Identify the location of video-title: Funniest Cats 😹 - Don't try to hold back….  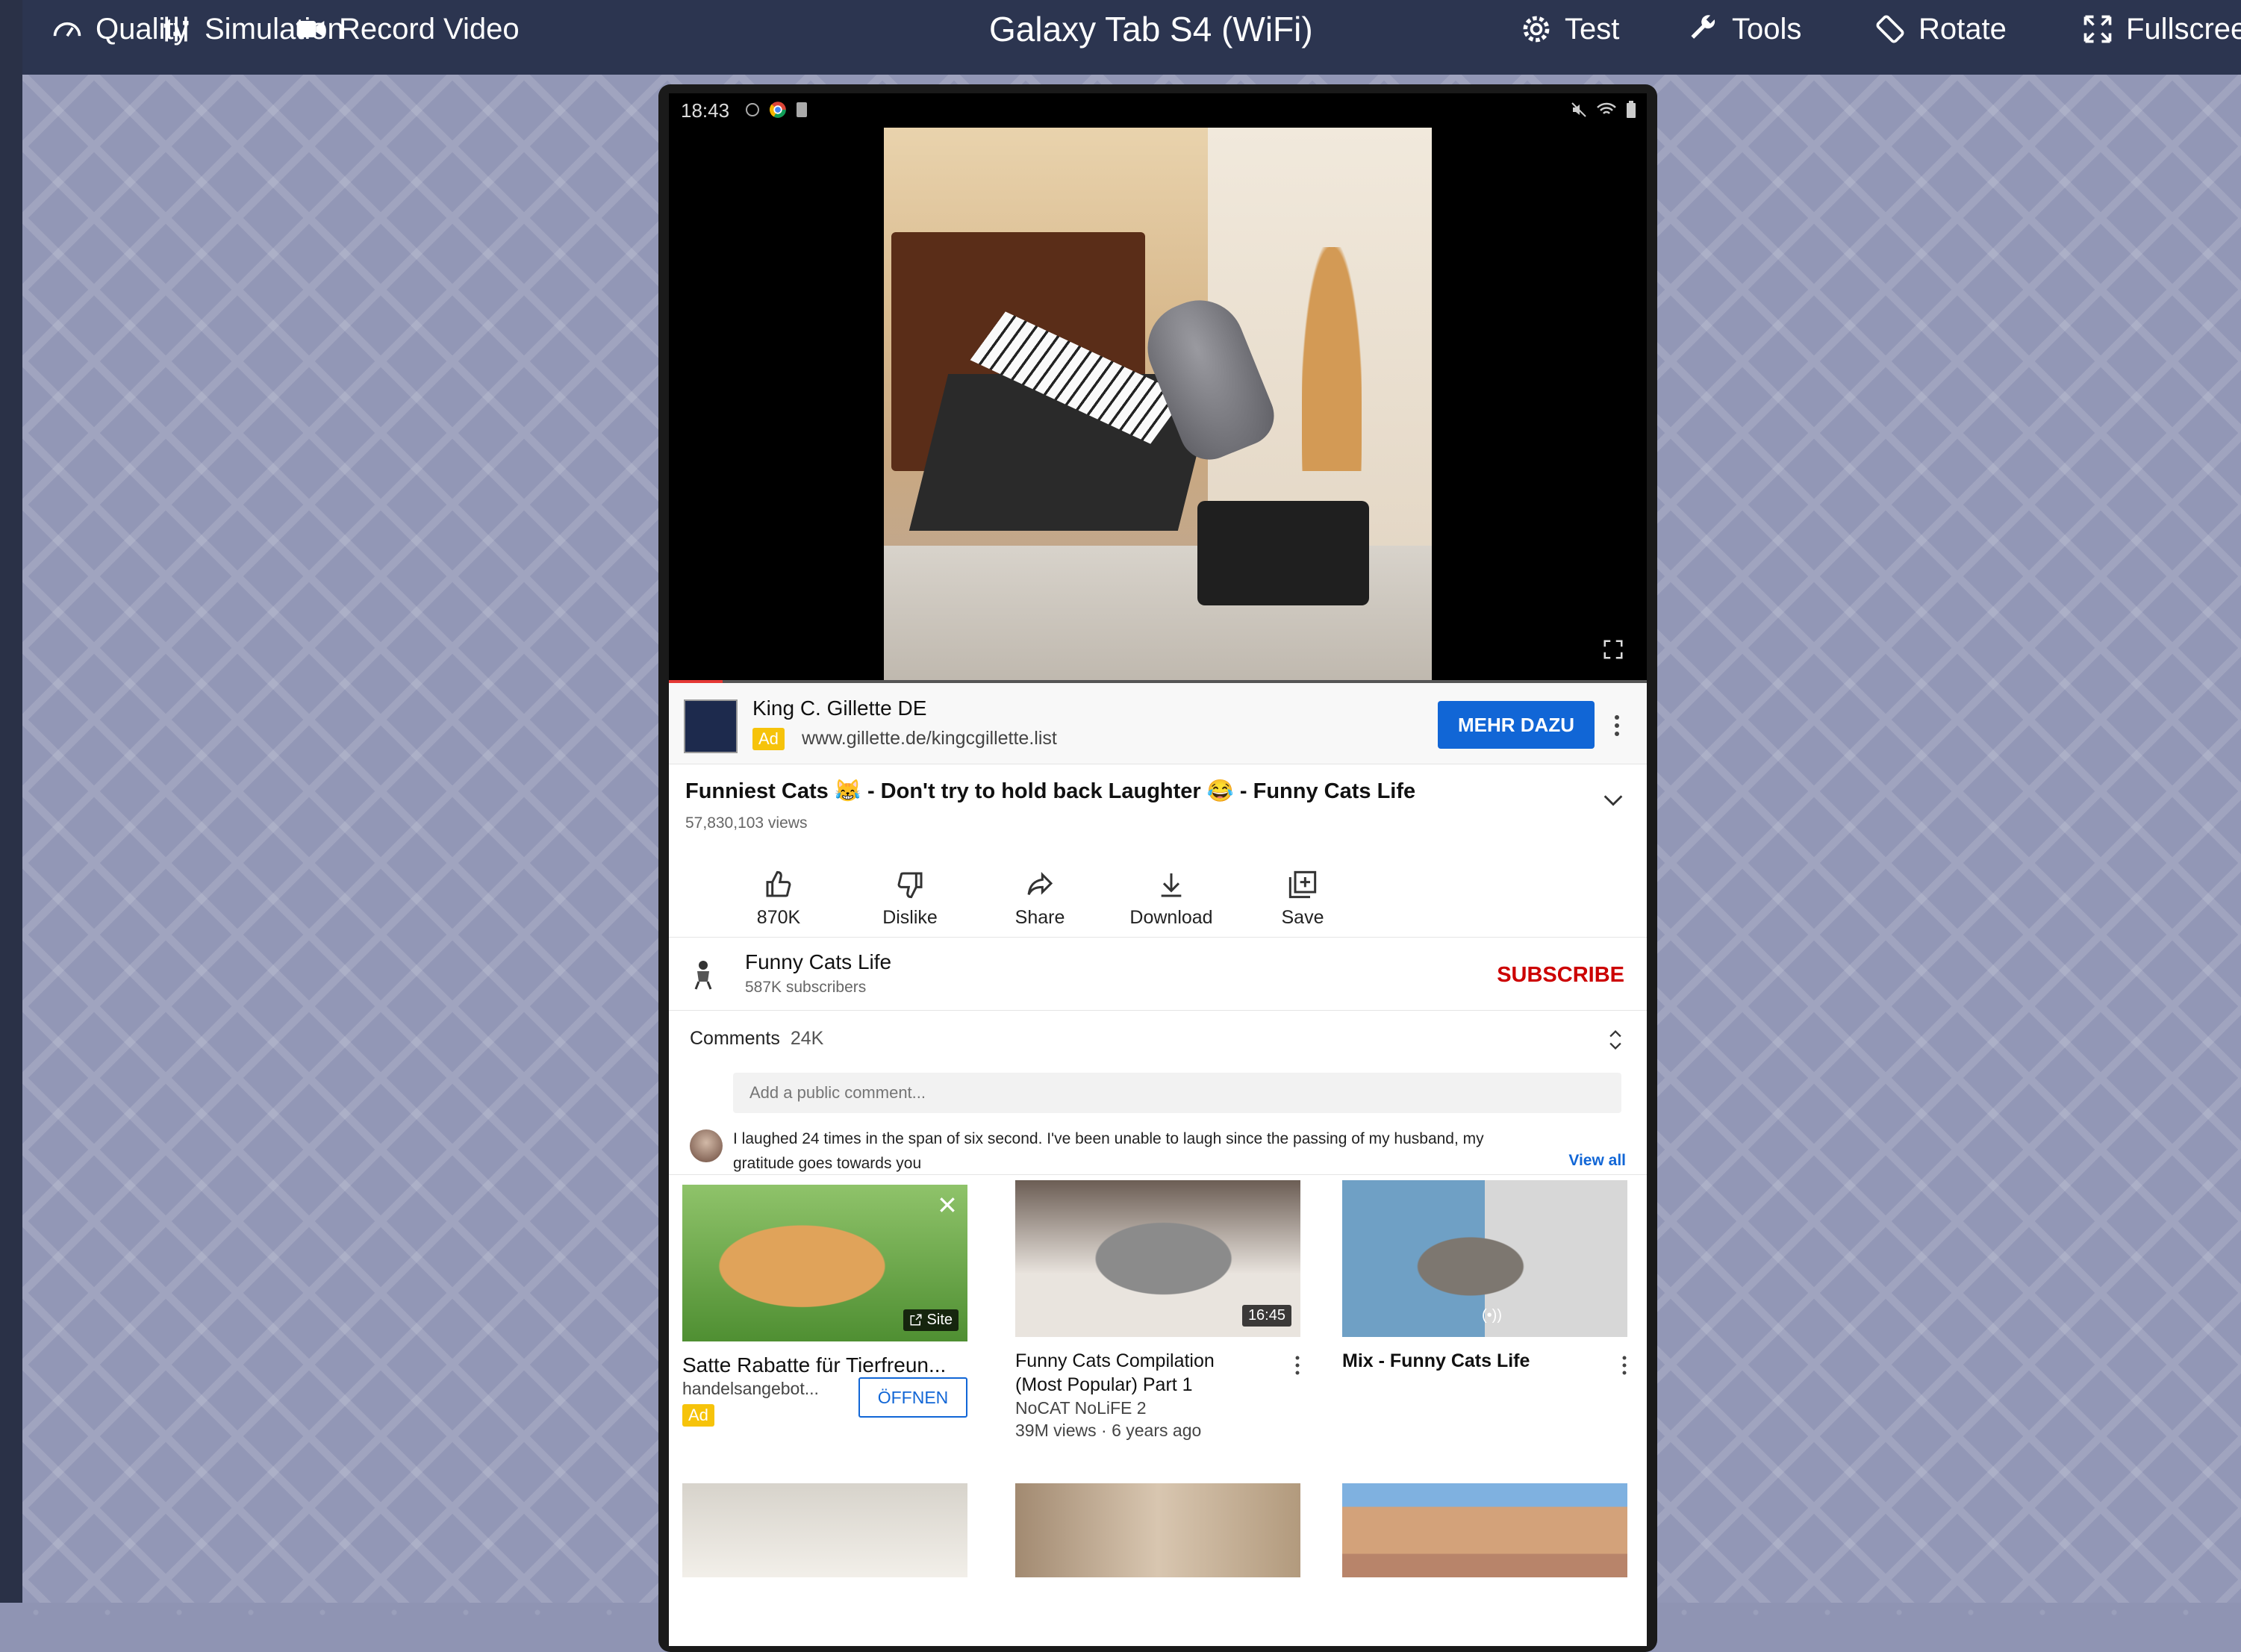
(1050, 791).